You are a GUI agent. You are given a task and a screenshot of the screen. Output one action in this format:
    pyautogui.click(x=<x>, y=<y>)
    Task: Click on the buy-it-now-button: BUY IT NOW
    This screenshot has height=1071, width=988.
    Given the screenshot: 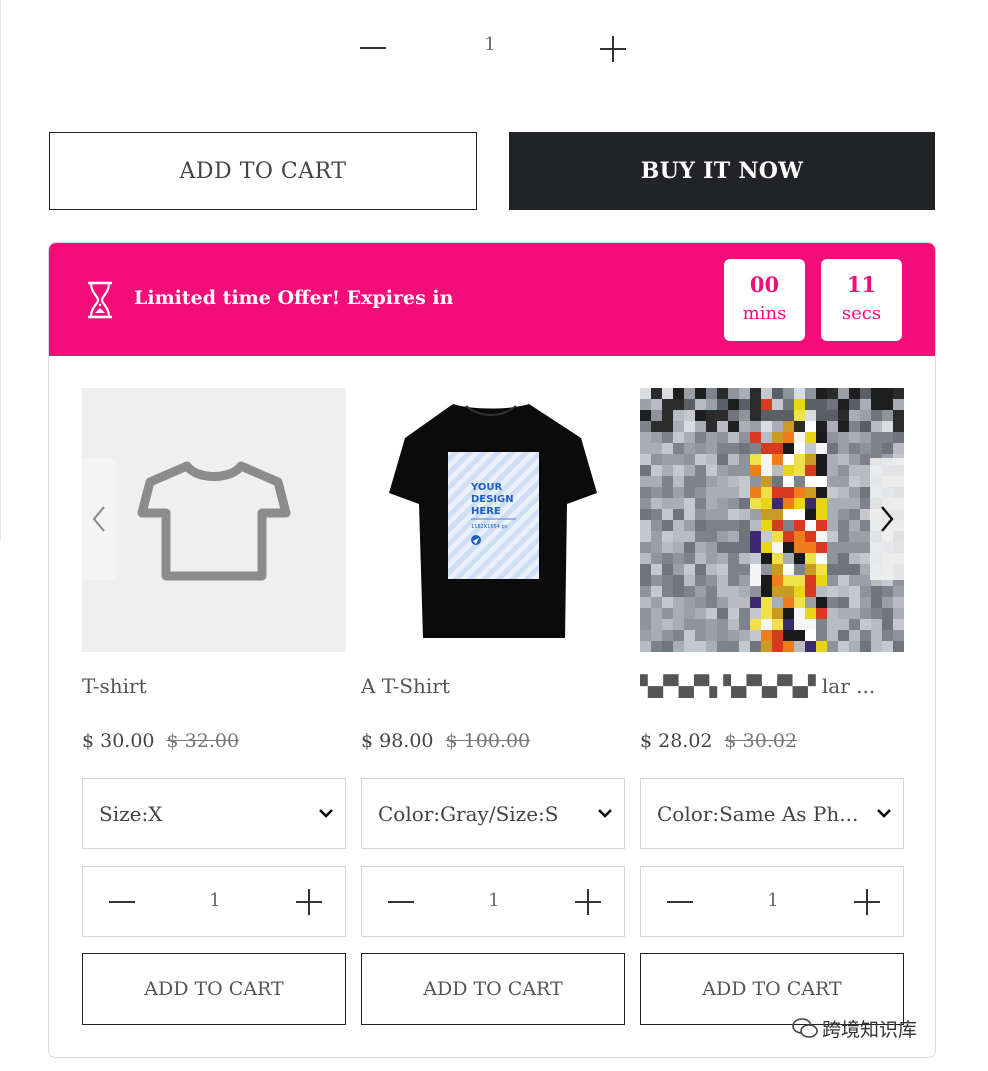 What is the action you would take?
    pyautogui.click(x=722, y=171)
    